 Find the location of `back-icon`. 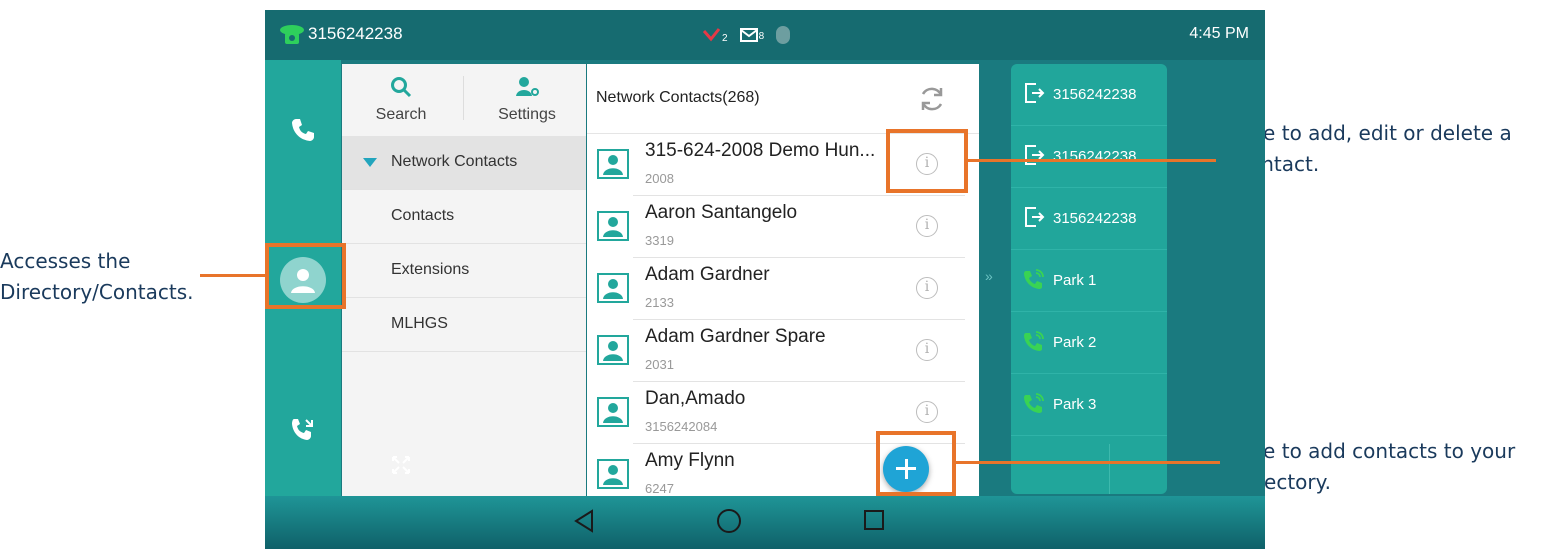

back-icon is located at coordinates (584, 521).